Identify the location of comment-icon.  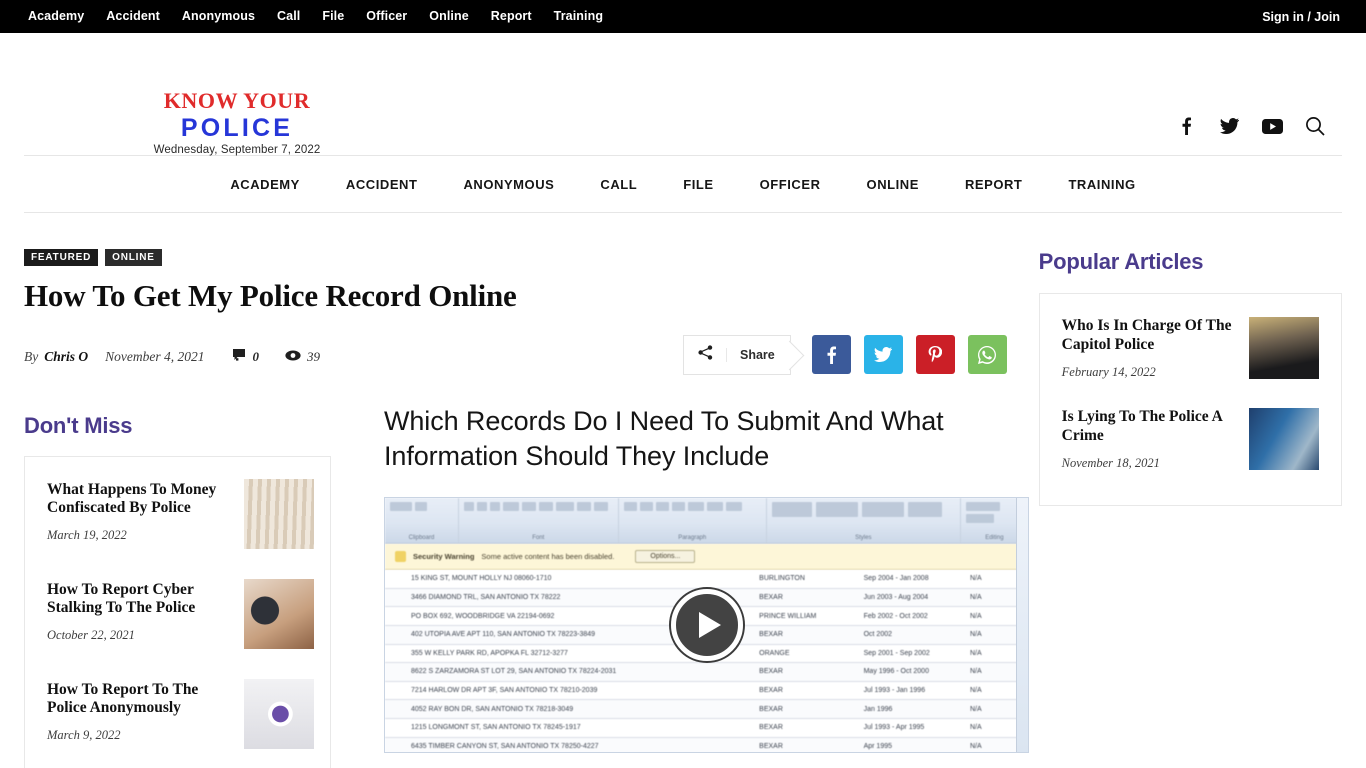
(239, 356).